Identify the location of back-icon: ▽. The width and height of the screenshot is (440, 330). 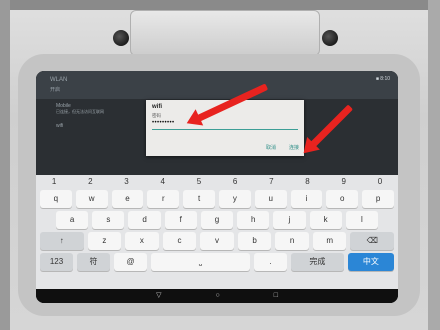
(158, 296).